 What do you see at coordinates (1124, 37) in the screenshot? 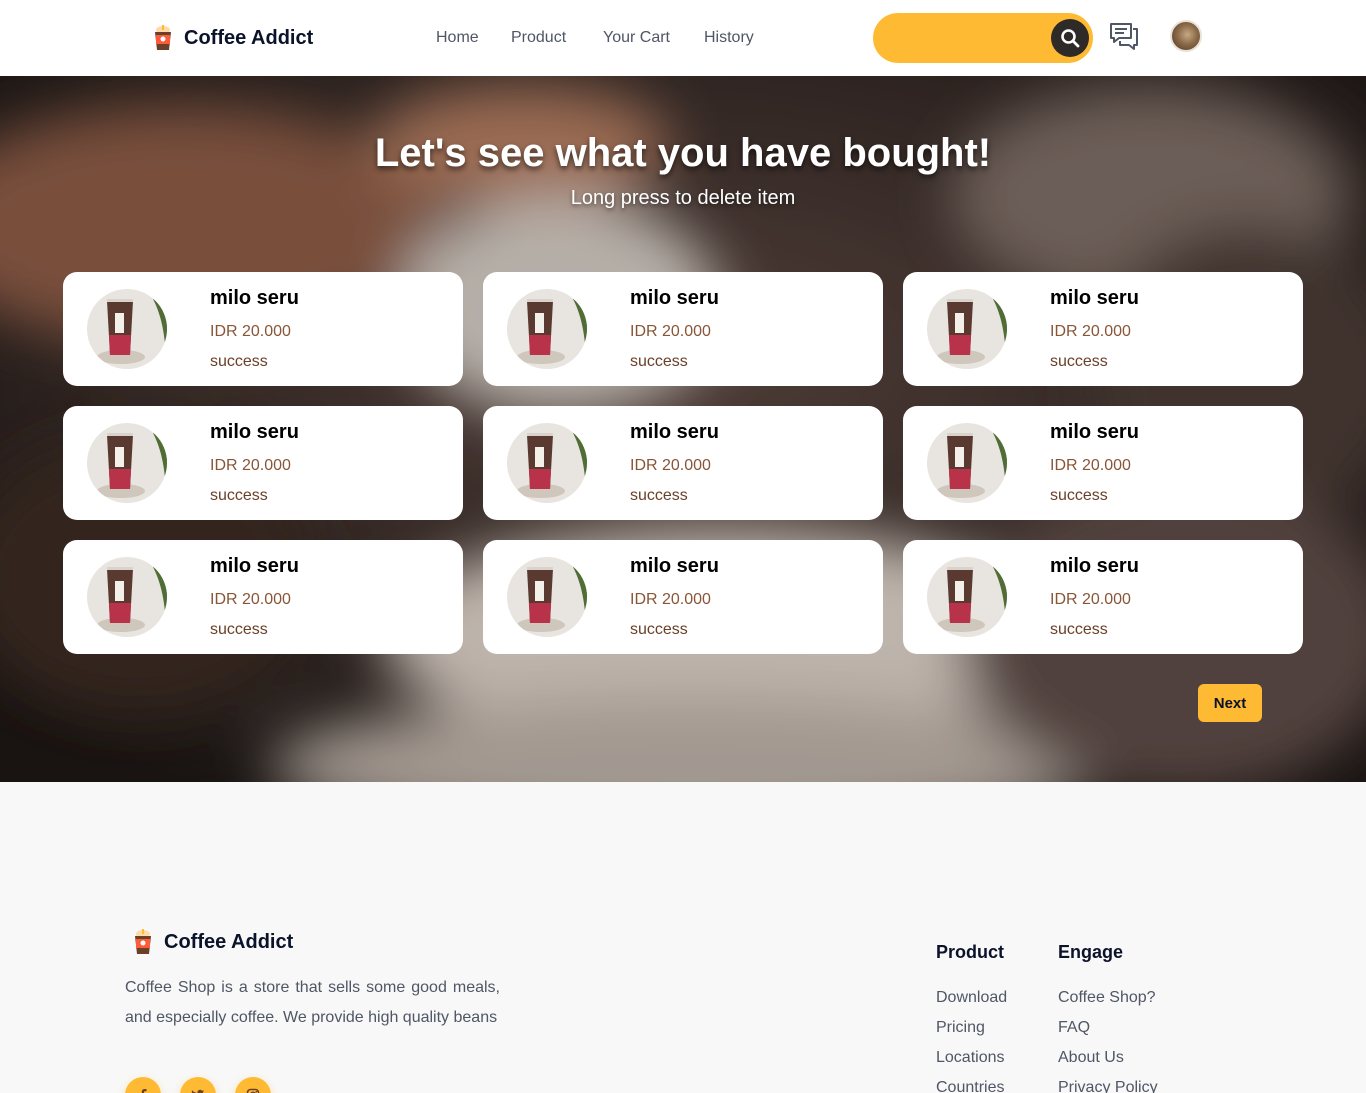
I see `chat-icon` at bounding box center [1124, 37].